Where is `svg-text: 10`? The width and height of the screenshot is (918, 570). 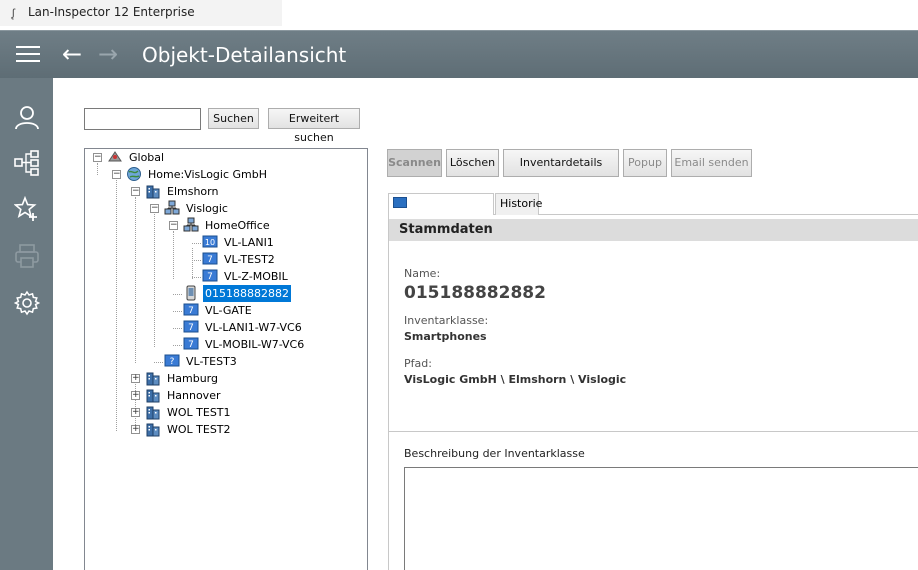 svg-text: 10 is located at coordinates (210, 242).